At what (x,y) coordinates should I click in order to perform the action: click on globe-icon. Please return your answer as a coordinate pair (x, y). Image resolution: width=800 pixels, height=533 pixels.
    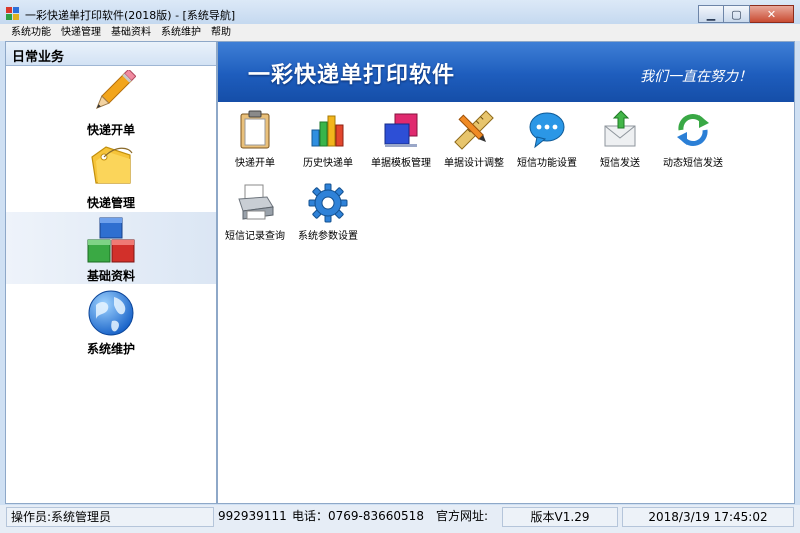
    Looking at the image, I should click on (111, 313).